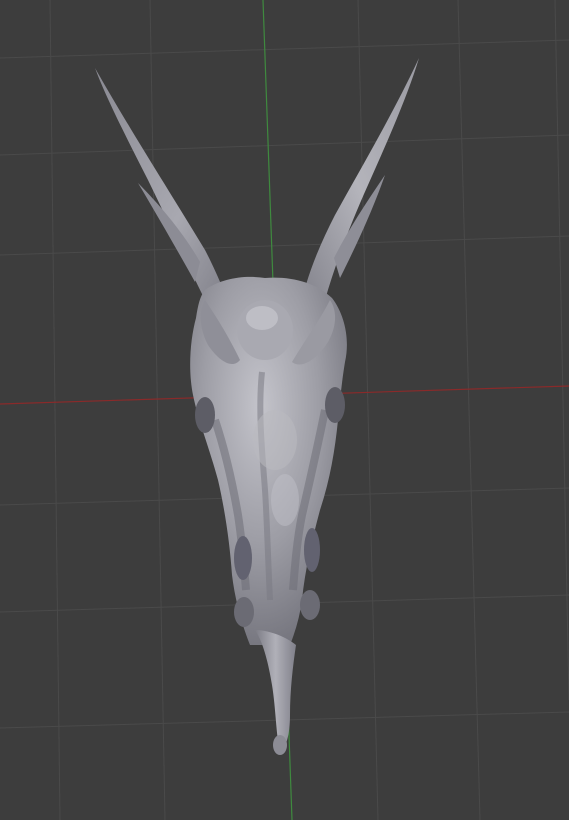 Image resolution: width=569 pixels, height=820 pixels. What do you see at coordinates (310, 605) in the screenshot?
I see `right-nostril` at bounding box center [310, 605].